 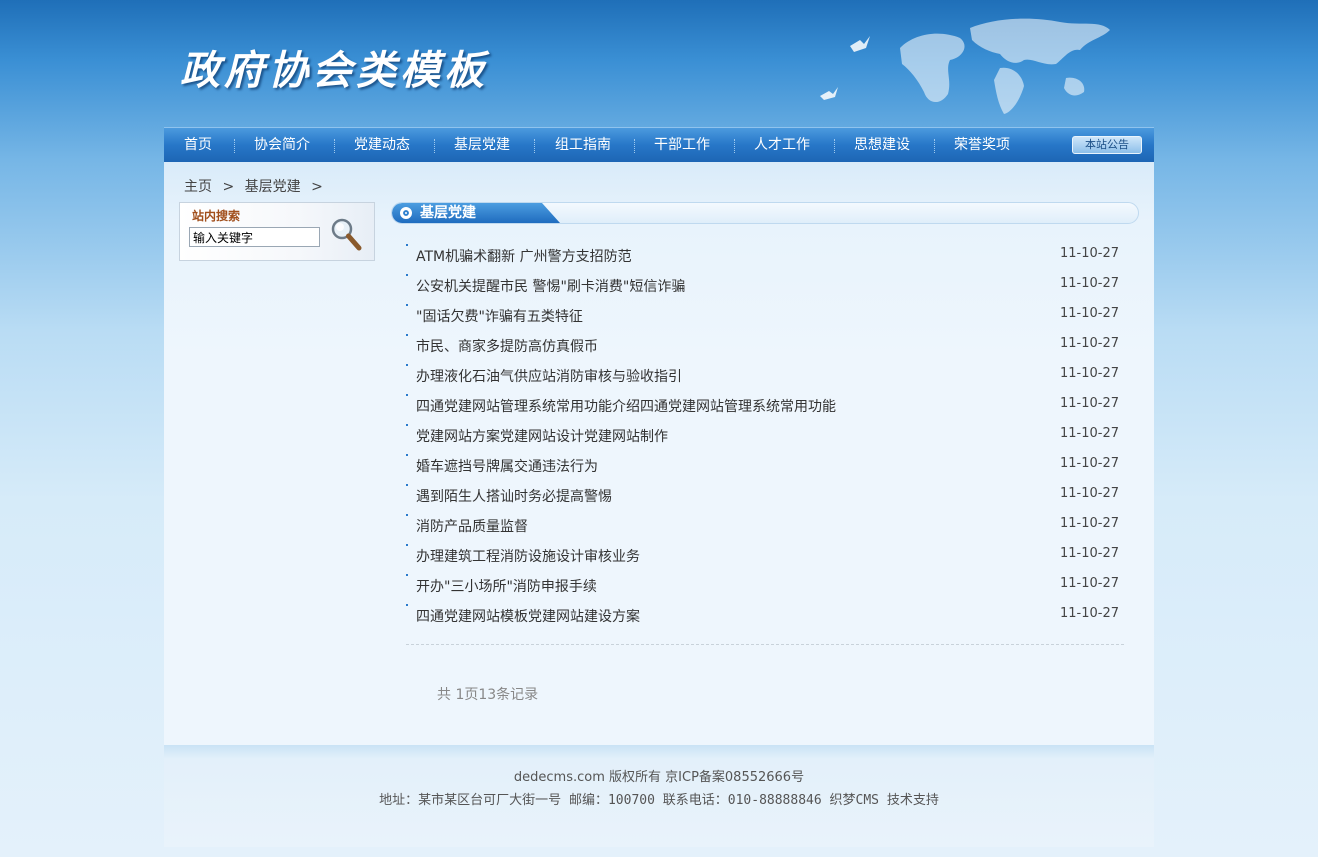 What do you see at coordinates (765, 589) in the screenshot?
I see `list-item: 开办"三小场所"消防申报手续 11-10-27` at bounding box center [765, 589].